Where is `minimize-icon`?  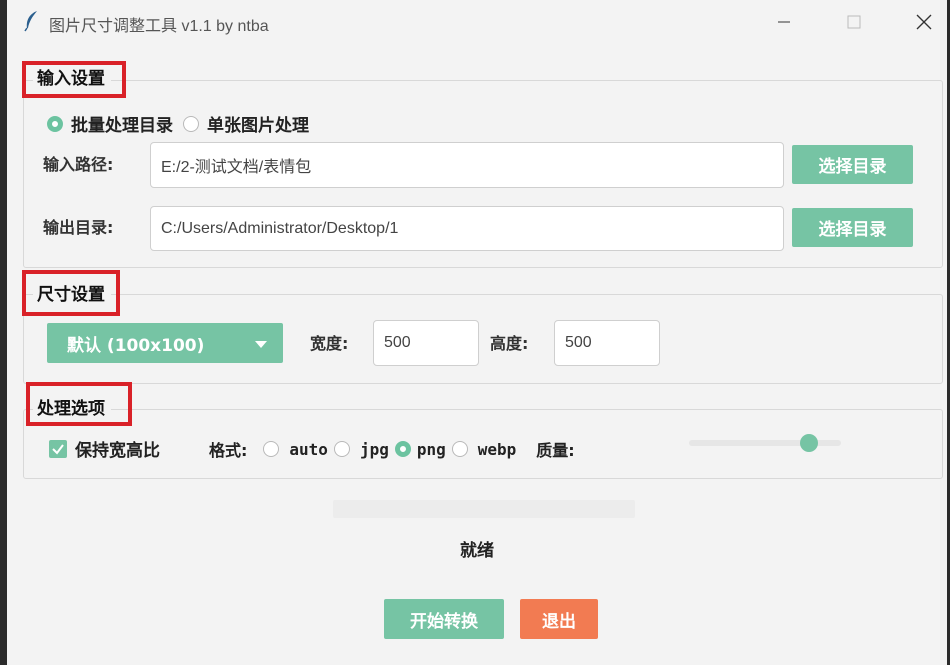
minimize-icon is located at coordinates (784, 22).